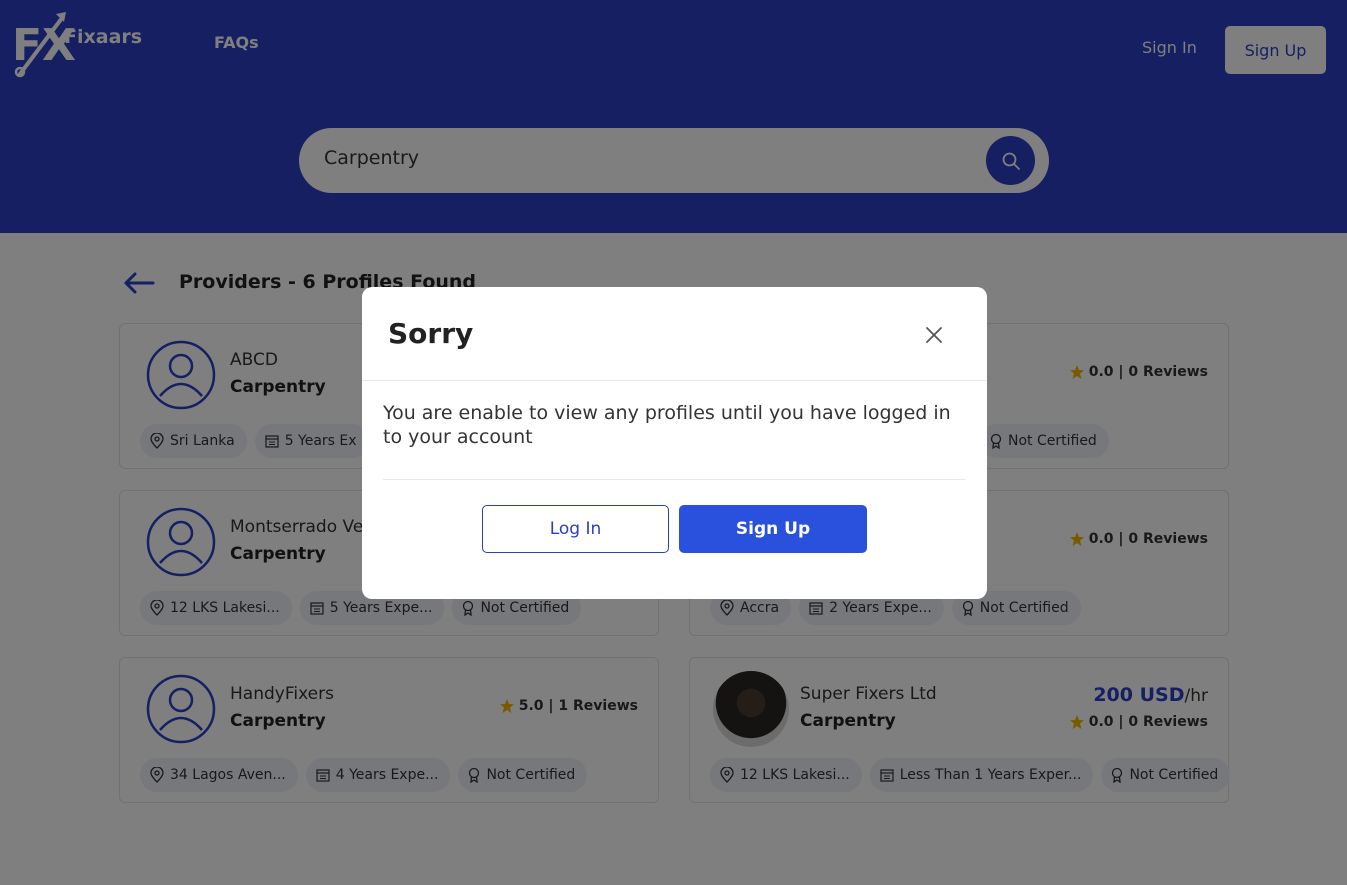  What do you see at coordinates (773, 529) in the screenshot?
I see `sign-up-button: Sign Up` at bounding box center [773, 529].